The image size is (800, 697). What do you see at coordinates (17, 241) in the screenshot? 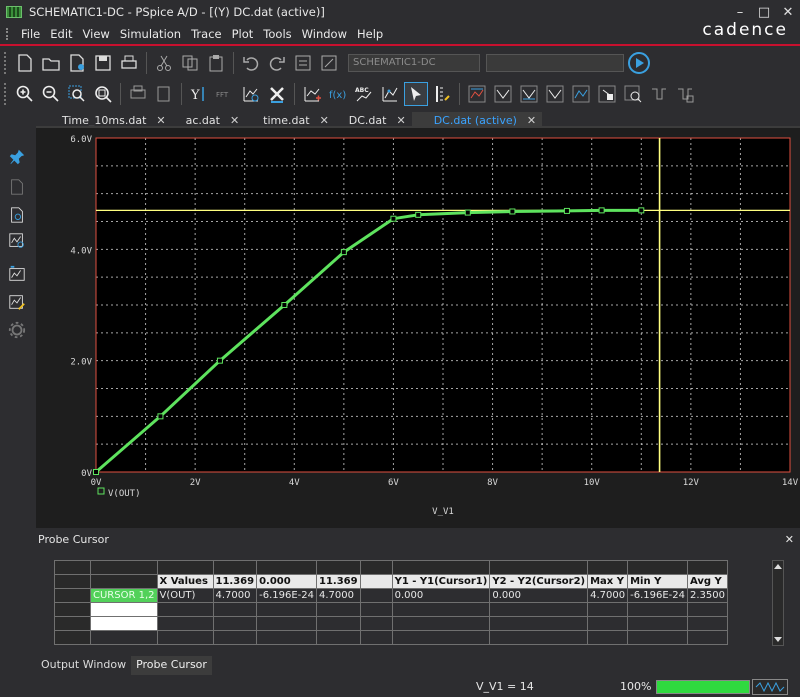
I see `waveform-search-icon` at bounding box center [17, 241].